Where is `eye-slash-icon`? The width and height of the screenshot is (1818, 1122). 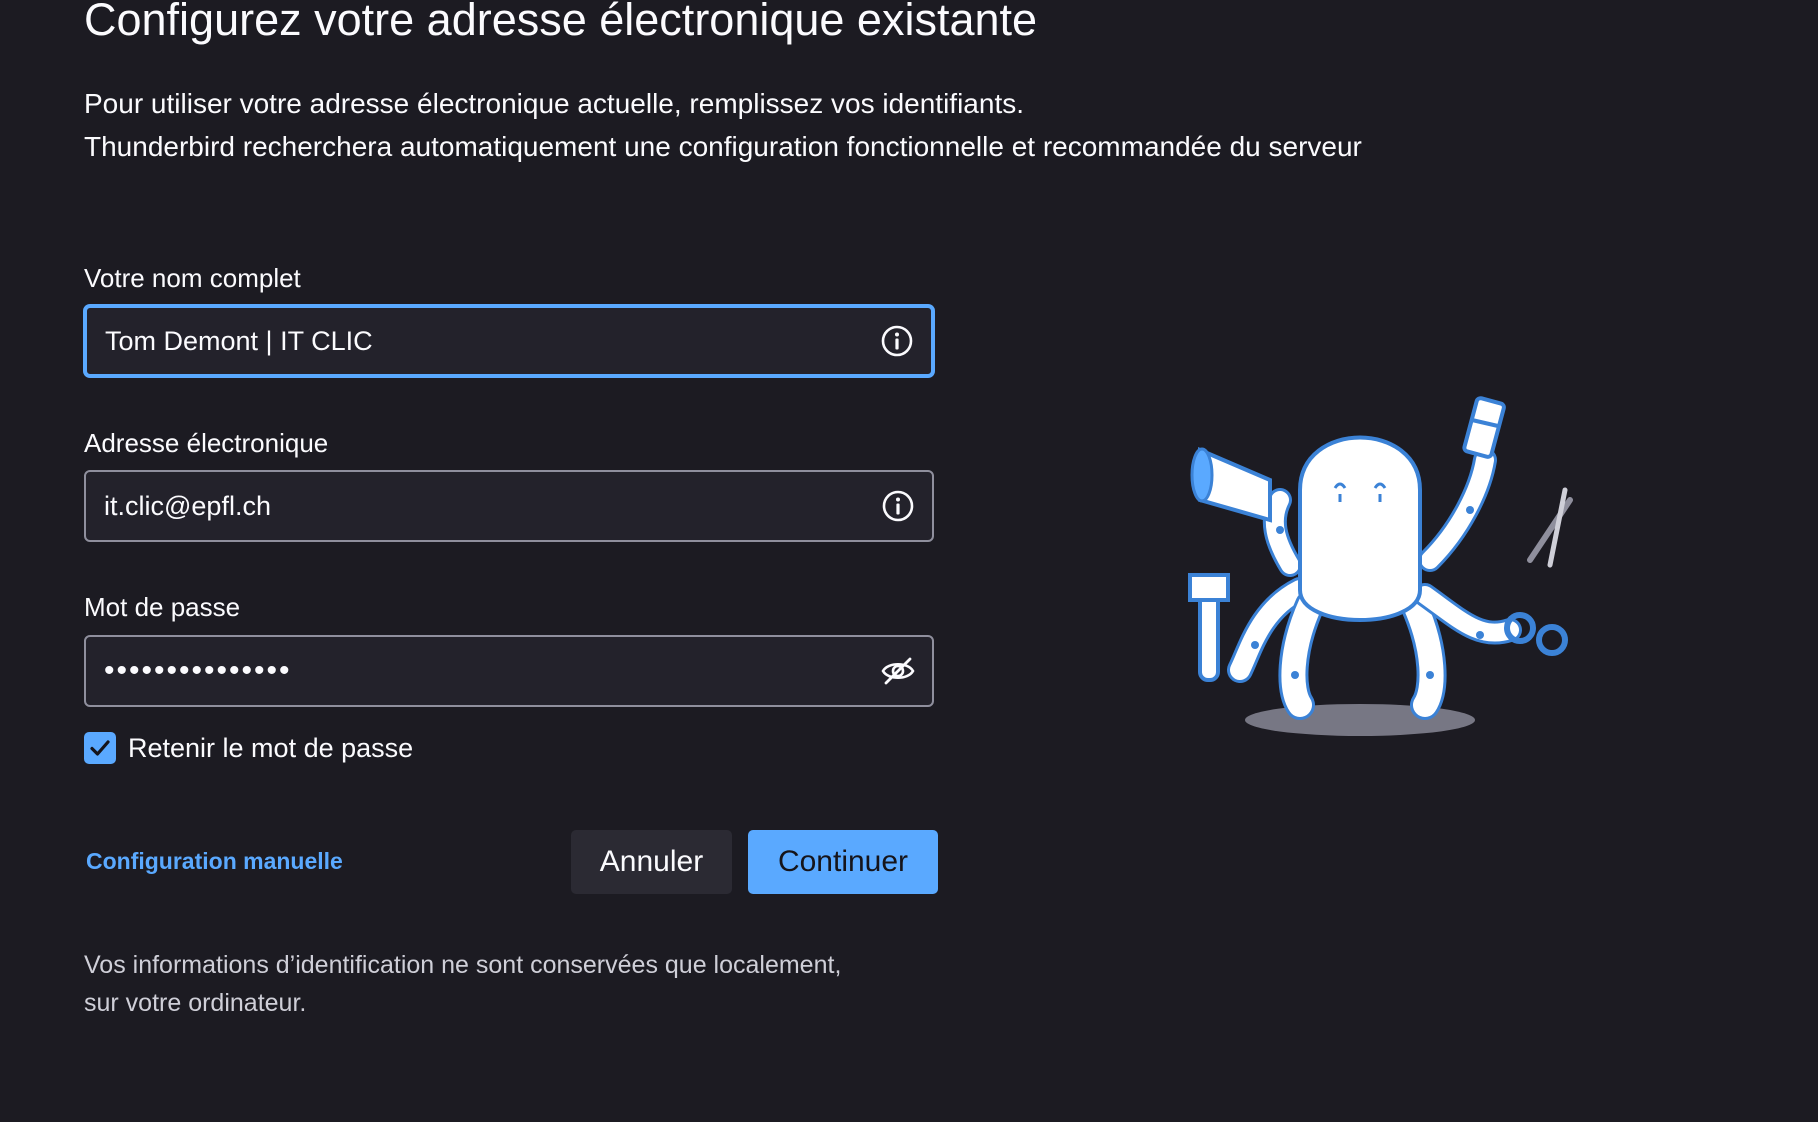
eye-slash-icon is located at coordinates (898, 671).